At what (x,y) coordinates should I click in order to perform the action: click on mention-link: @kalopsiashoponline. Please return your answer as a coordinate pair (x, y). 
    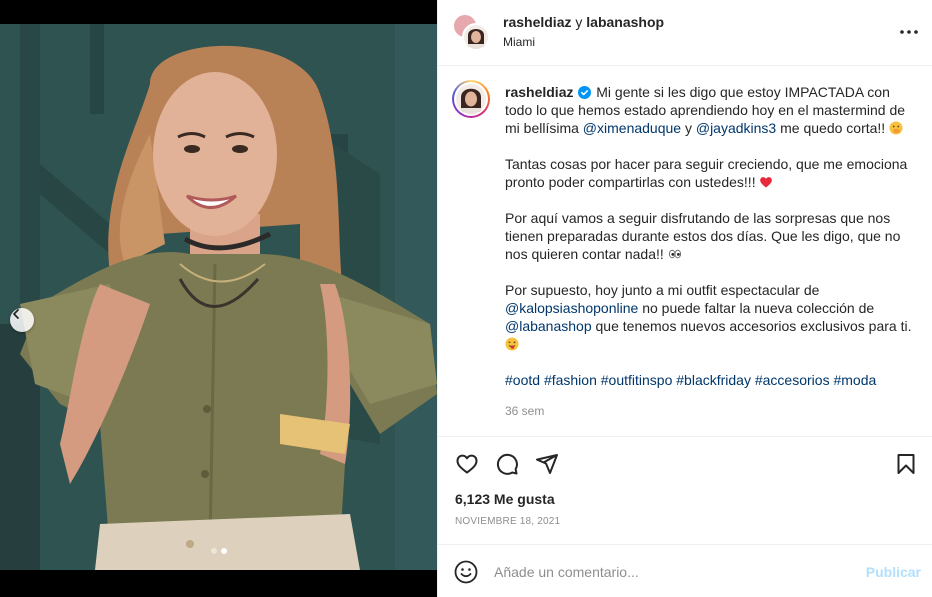
    Looking at the image, I should click on (571, 308).